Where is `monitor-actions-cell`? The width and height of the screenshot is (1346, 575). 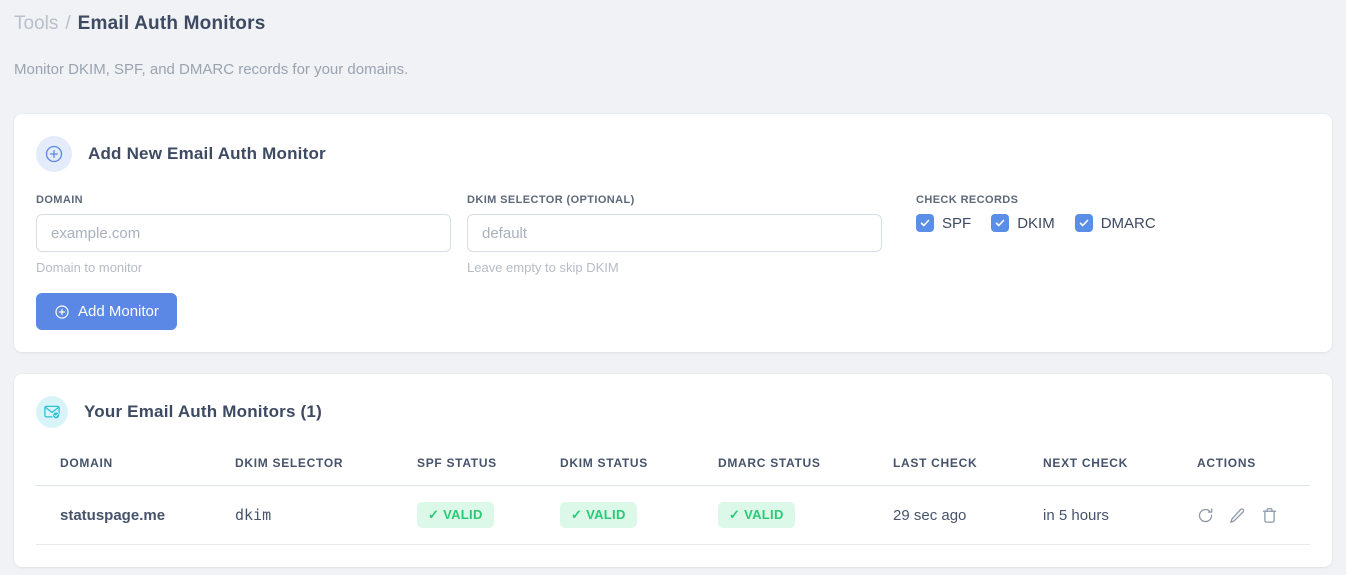 monitor-actions-cell is located at coordinates (1241, 515).